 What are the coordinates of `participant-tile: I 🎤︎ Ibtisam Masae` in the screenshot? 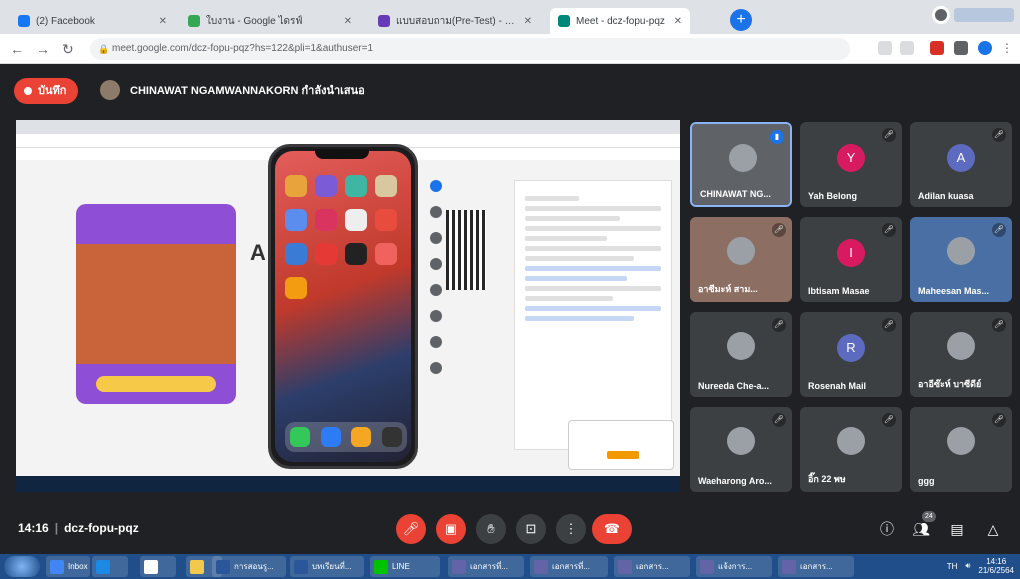 It's located at (851, 259).